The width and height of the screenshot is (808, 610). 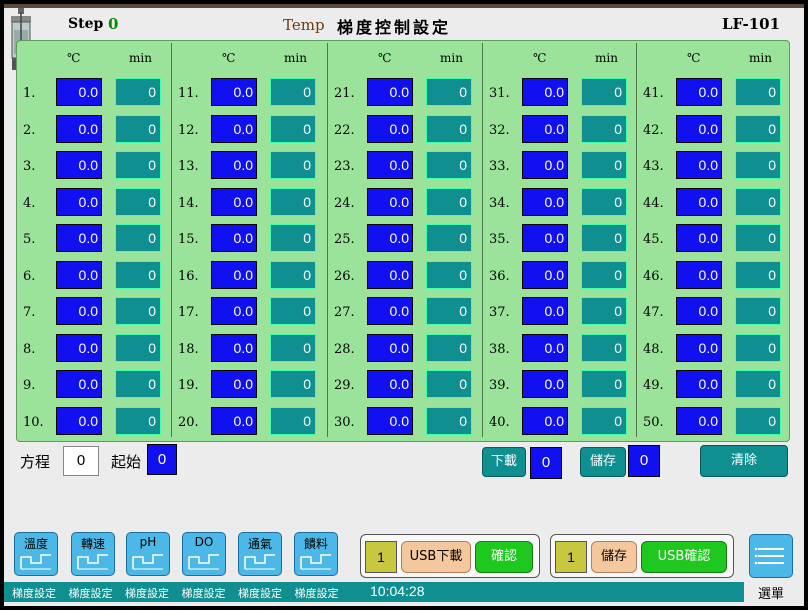 What do you see at coordinates (260, 554) in the screenshot?
I see `nav-button-4: 通氣` at bounding box center [260, 554].